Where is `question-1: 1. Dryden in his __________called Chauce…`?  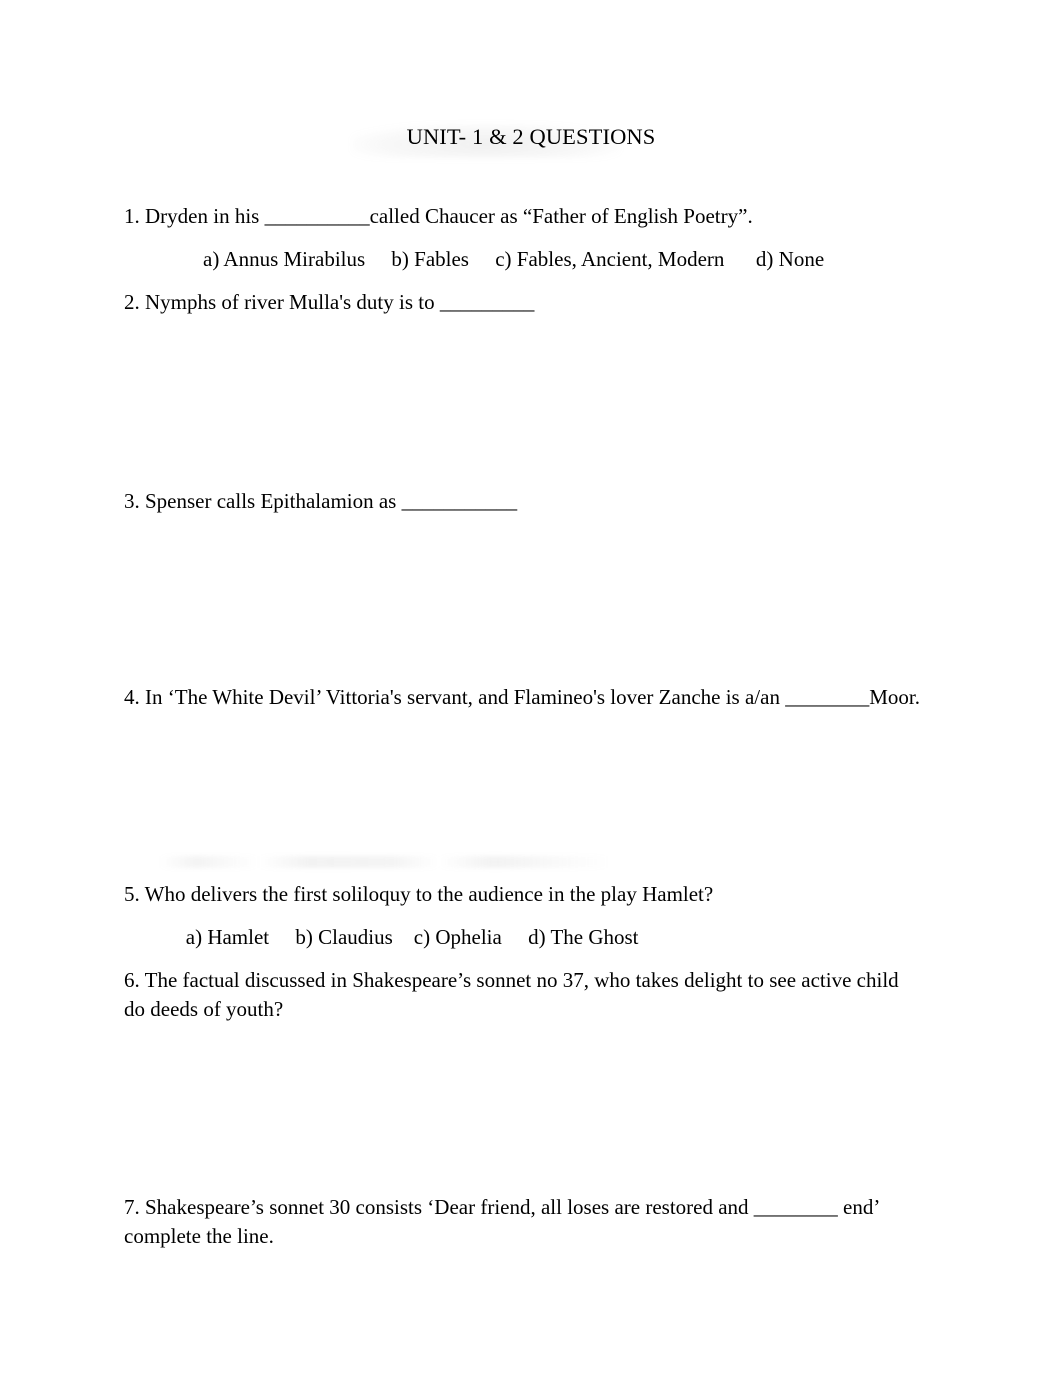 question-1: 1. Dryden in his __________called Chauce… is located at coordinates (524, 238).